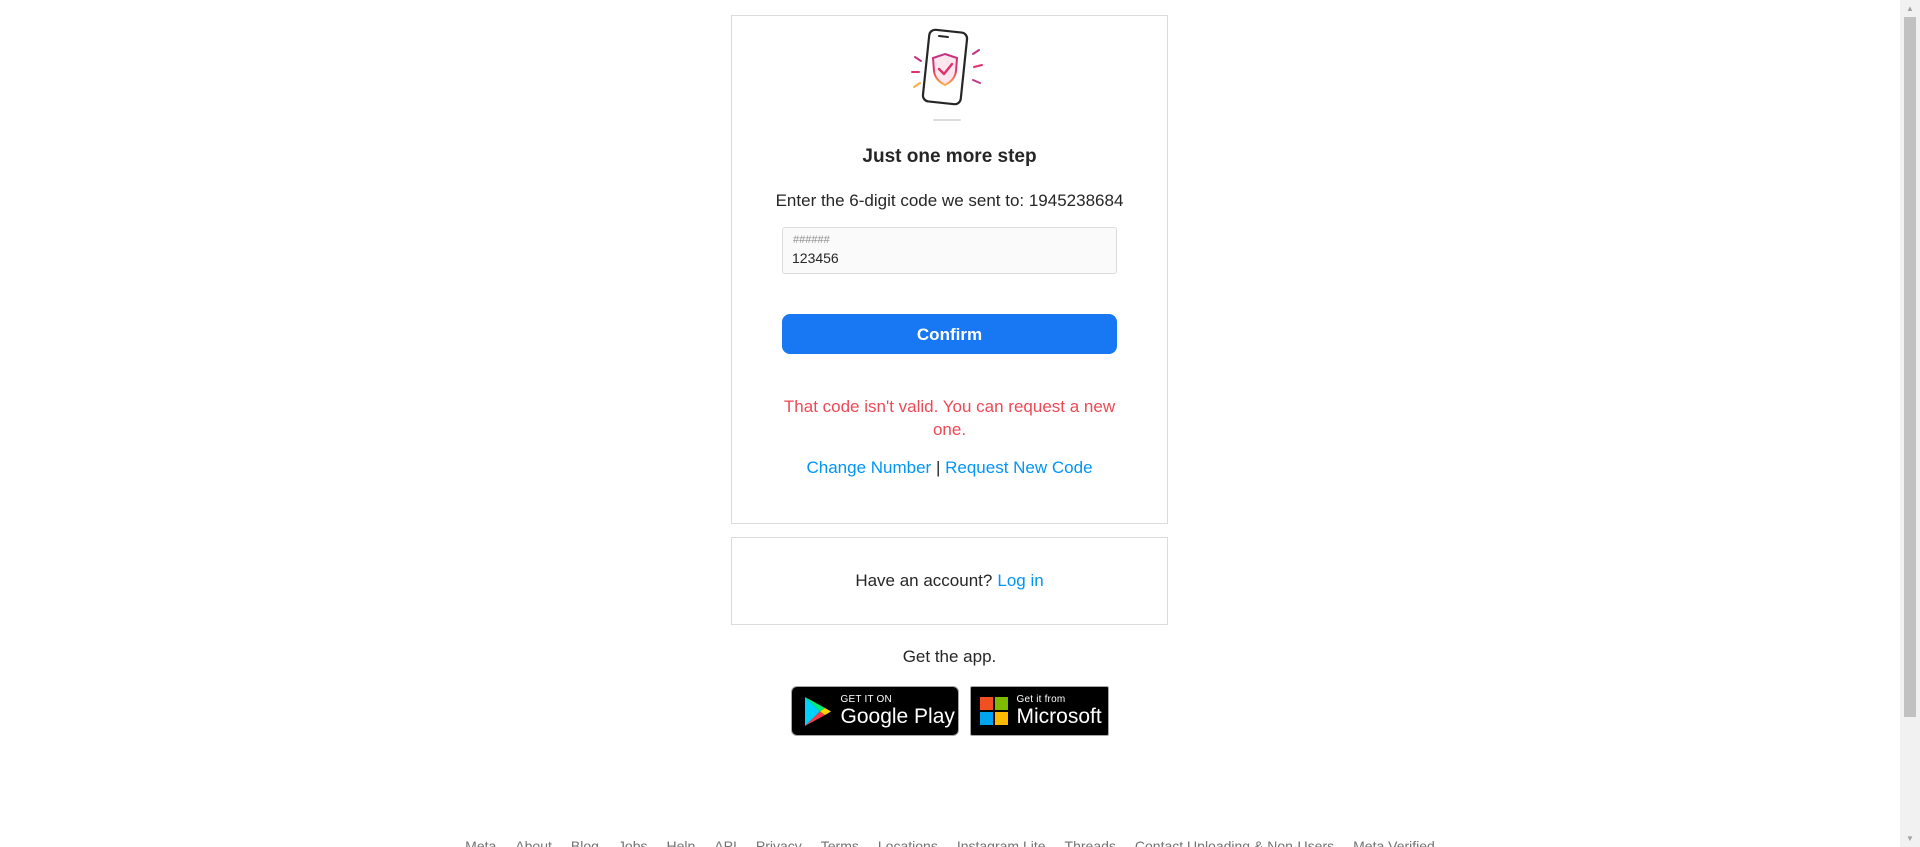 The width and height of the screenshot is (1920, 847). What do you see at coordinates (1394, 842) in the screenshot?
I see `footer-link: Meta Verified` at bounding box center [1394, 842].